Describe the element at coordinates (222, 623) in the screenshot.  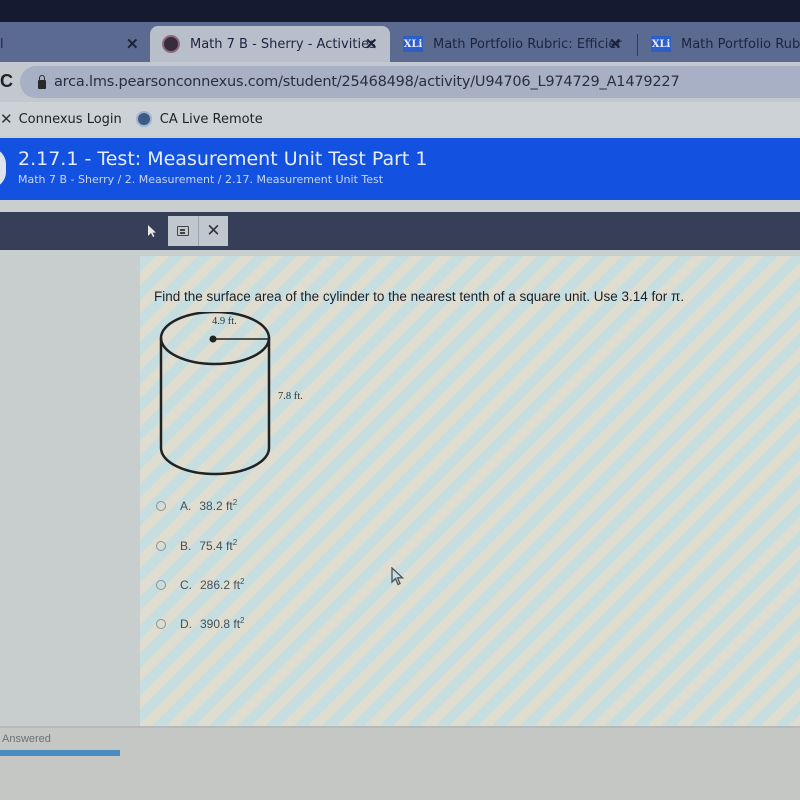
I see `choice-value: 390.8 ft2` at that location.